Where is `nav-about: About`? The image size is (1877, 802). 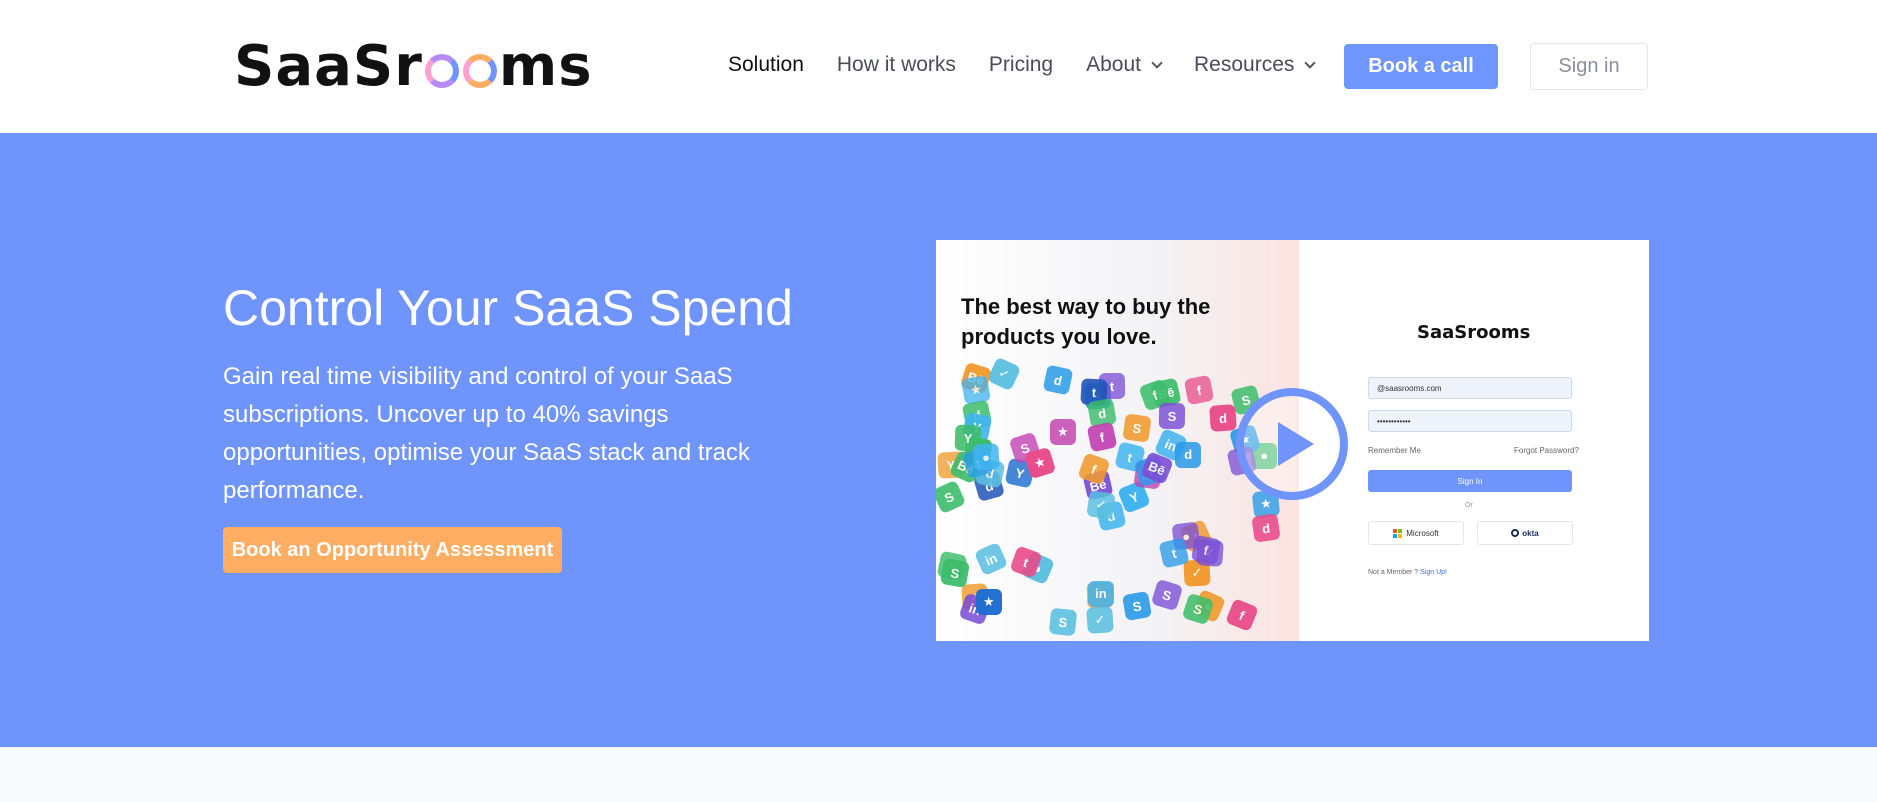
nav-about: About is located at coordinates (1124, 65).